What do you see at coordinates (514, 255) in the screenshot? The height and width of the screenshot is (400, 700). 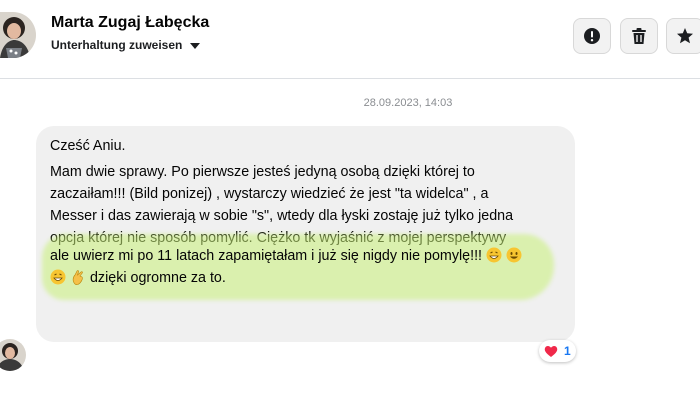 I see `smile-emoji-icon` at bounding box center [514, 255].